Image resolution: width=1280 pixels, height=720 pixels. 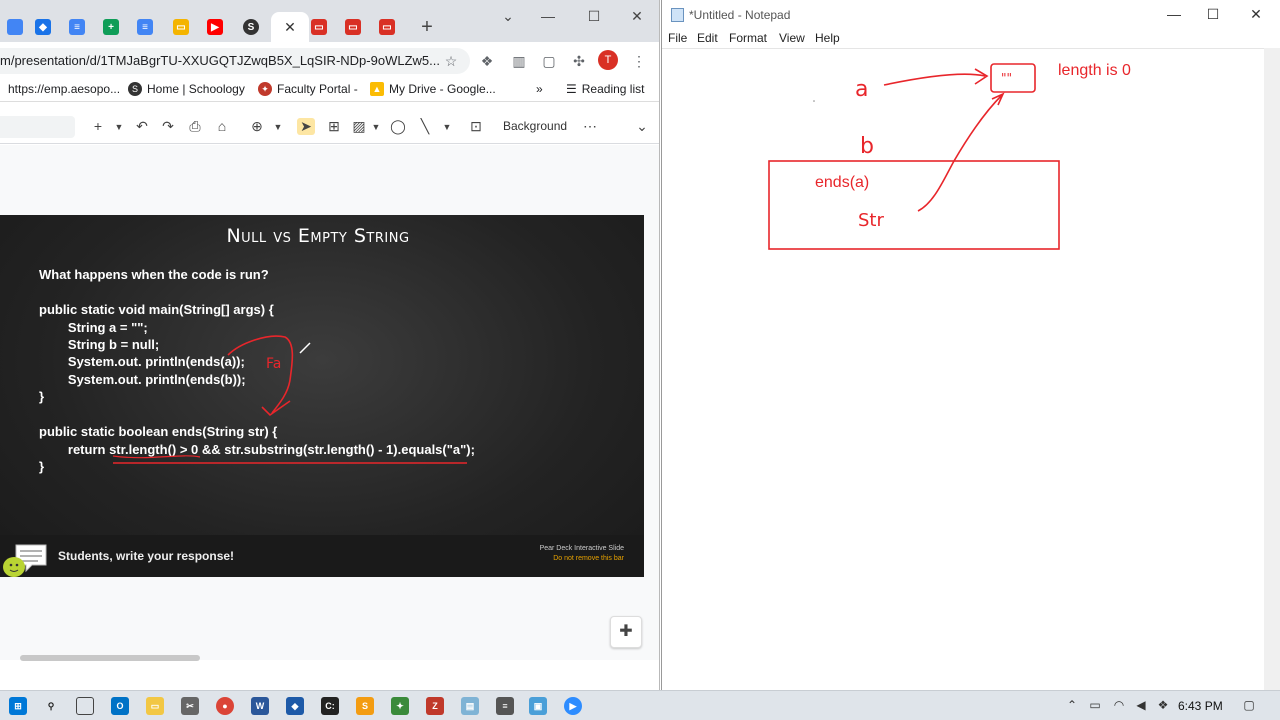 I want to click on more-options-icon: ⋯, so click(x=590, y=126).